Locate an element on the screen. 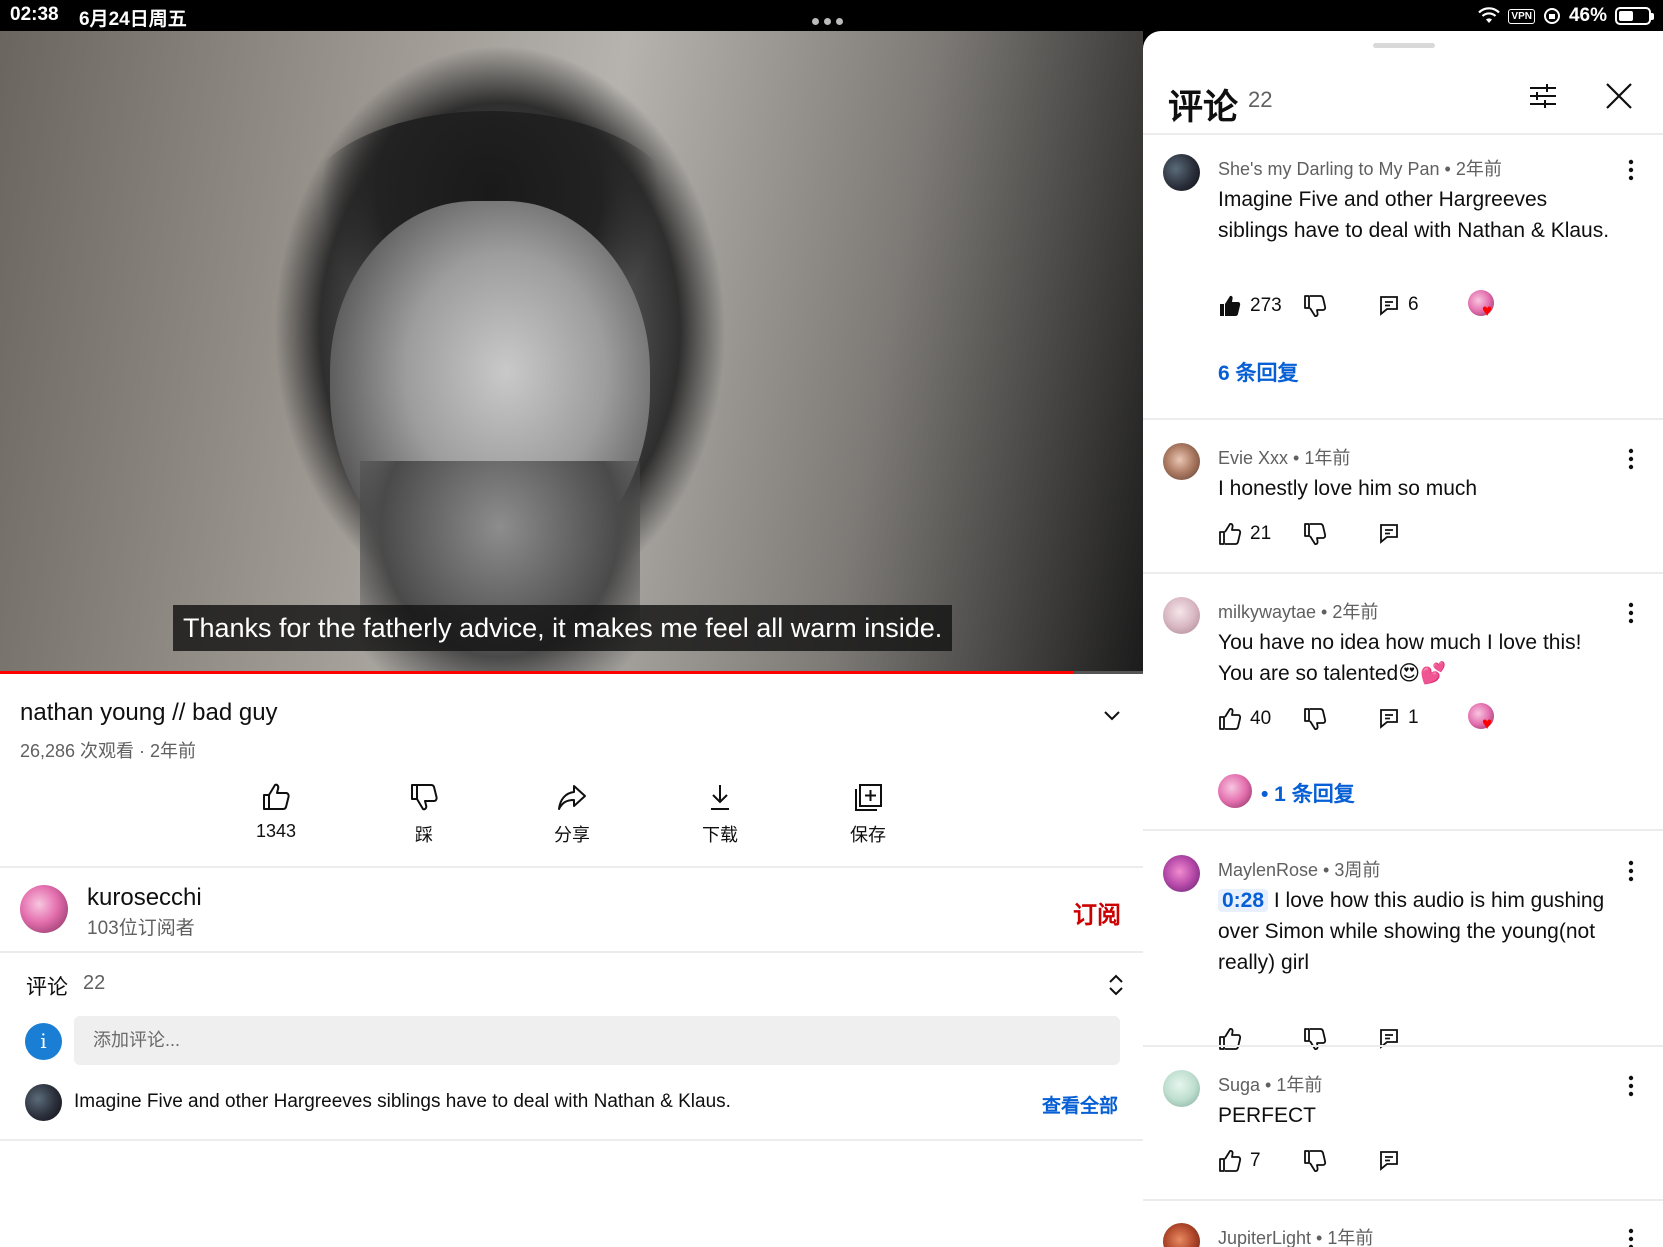 The image size is (1663, 1247). save-button: 保存 is located at coordinates (868, 814).